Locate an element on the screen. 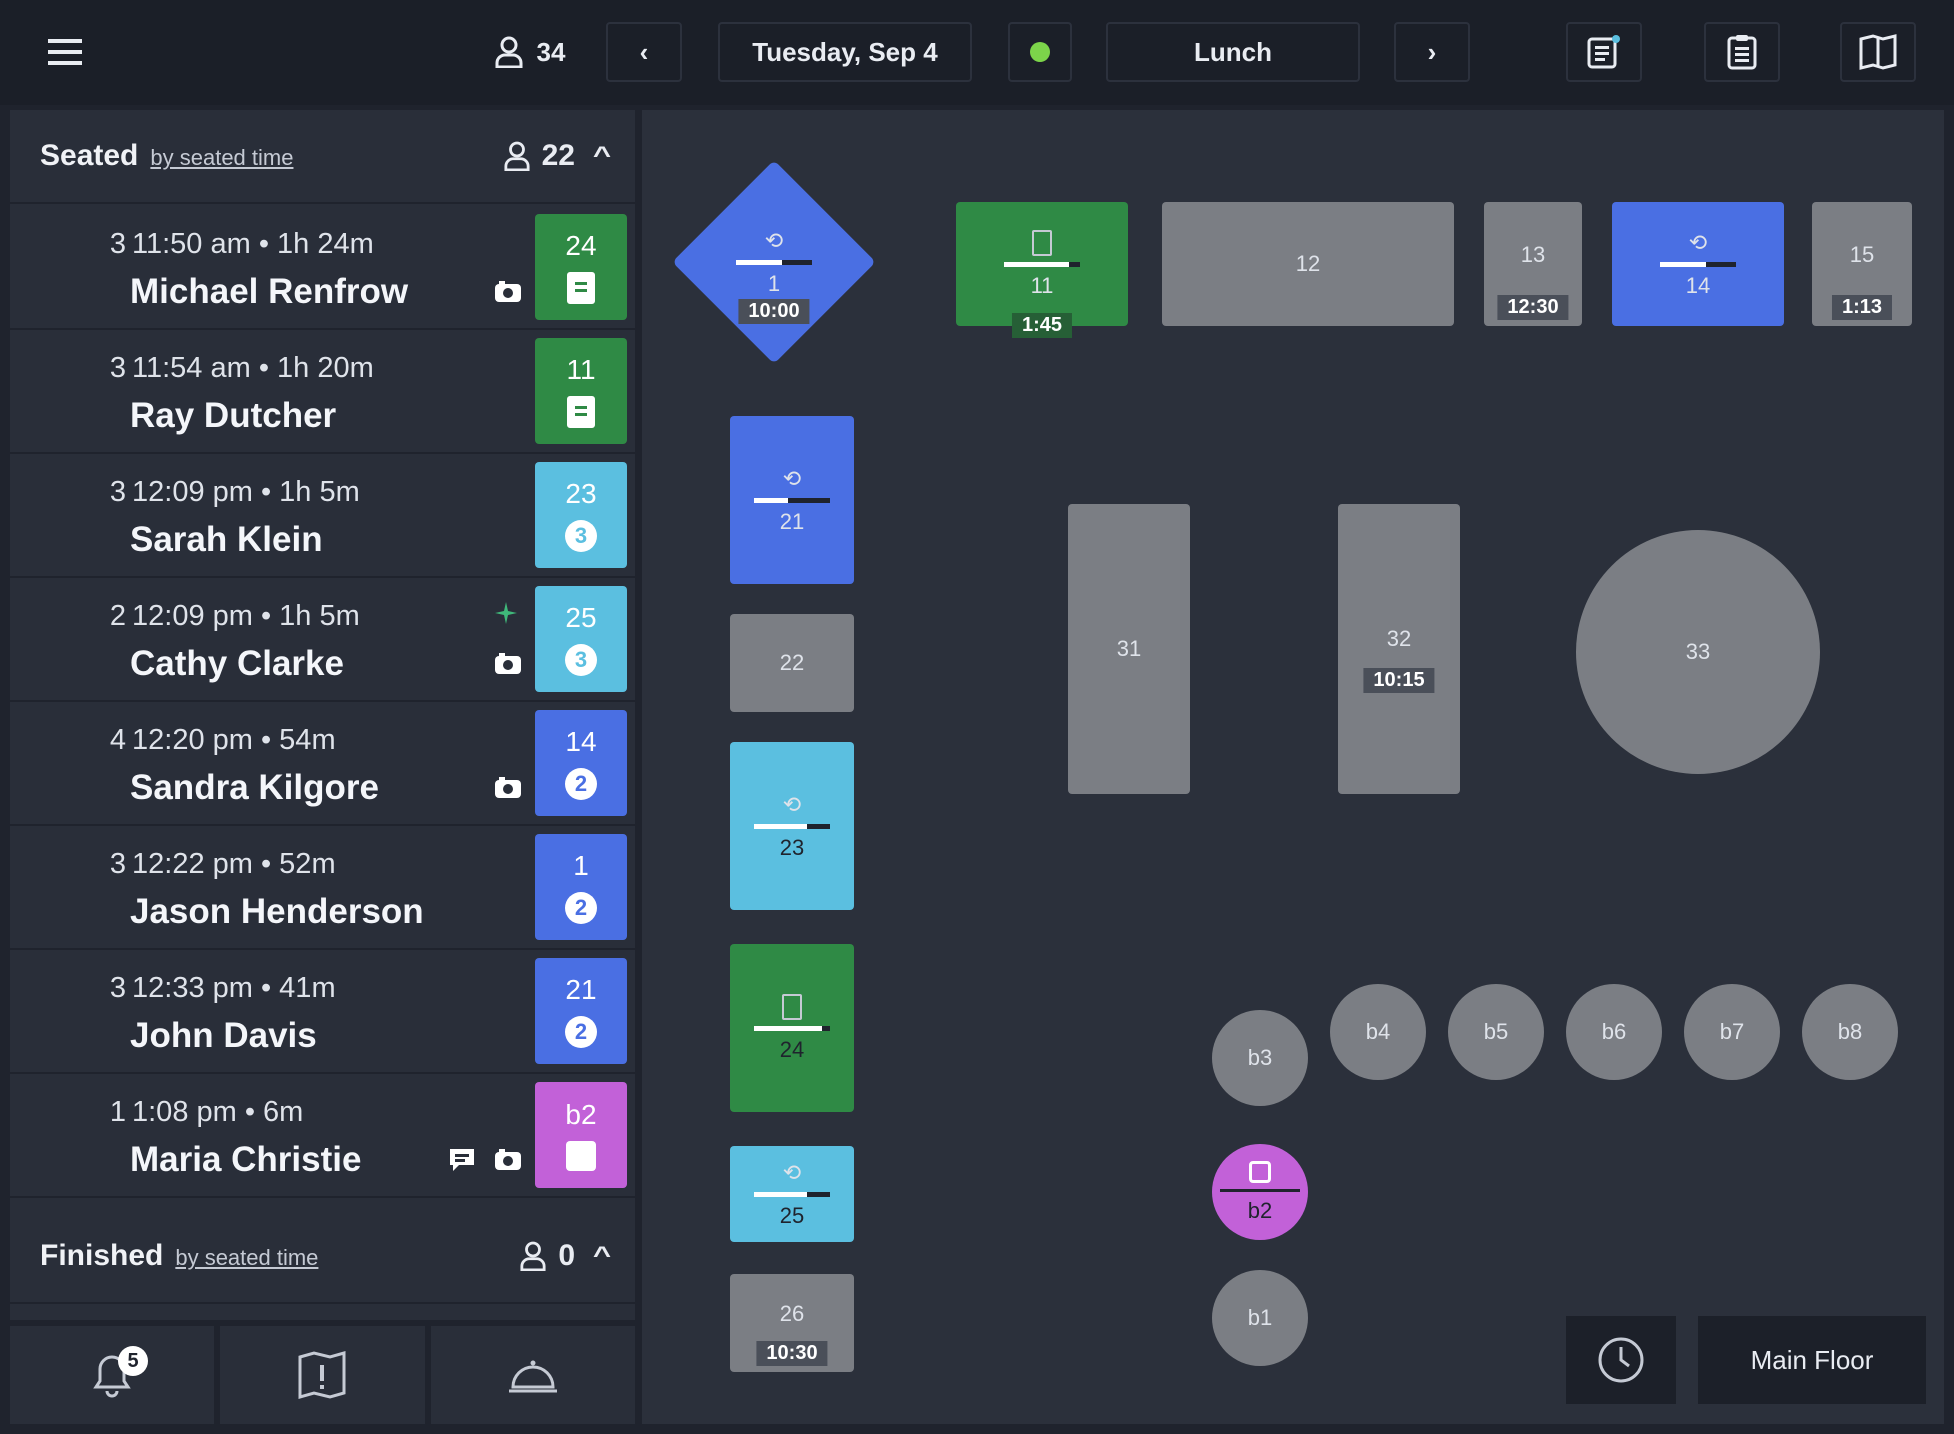  table-22: 22 is located at coordinates (792, 663).